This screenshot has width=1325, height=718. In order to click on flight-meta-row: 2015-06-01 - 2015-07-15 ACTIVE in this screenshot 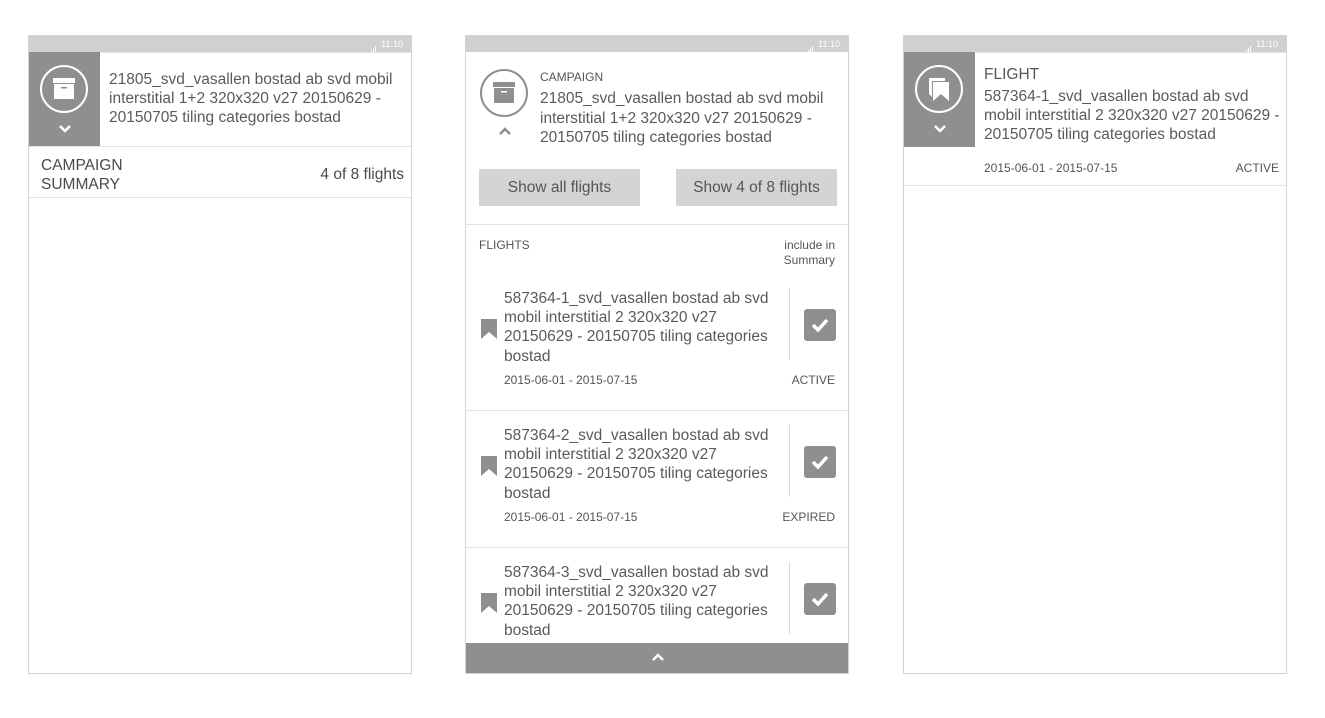, I will do `click(1095, 166)`.